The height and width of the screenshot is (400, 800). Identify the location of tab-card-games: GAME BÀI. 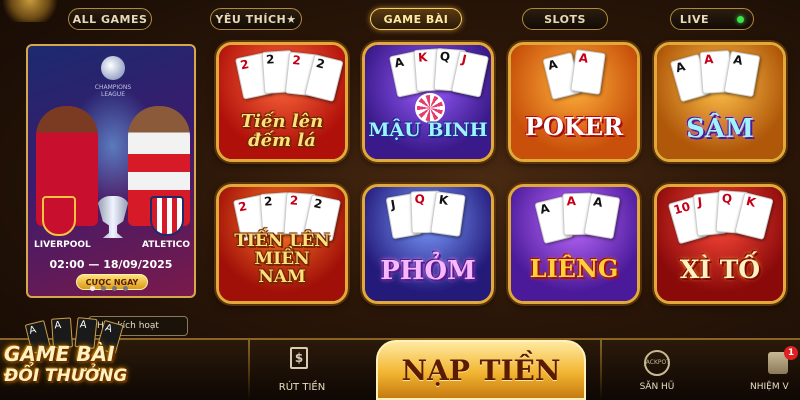
(416, 19).